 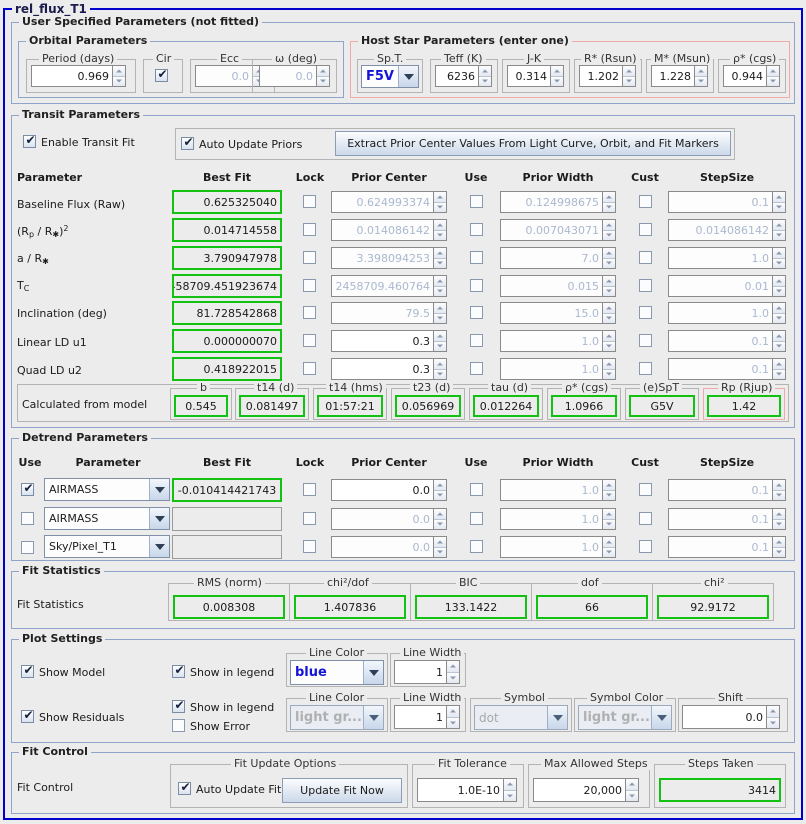 I want to click on detrend-parameter-dropdown: Sky/Pixel_T1, so click(x=107, y=546).